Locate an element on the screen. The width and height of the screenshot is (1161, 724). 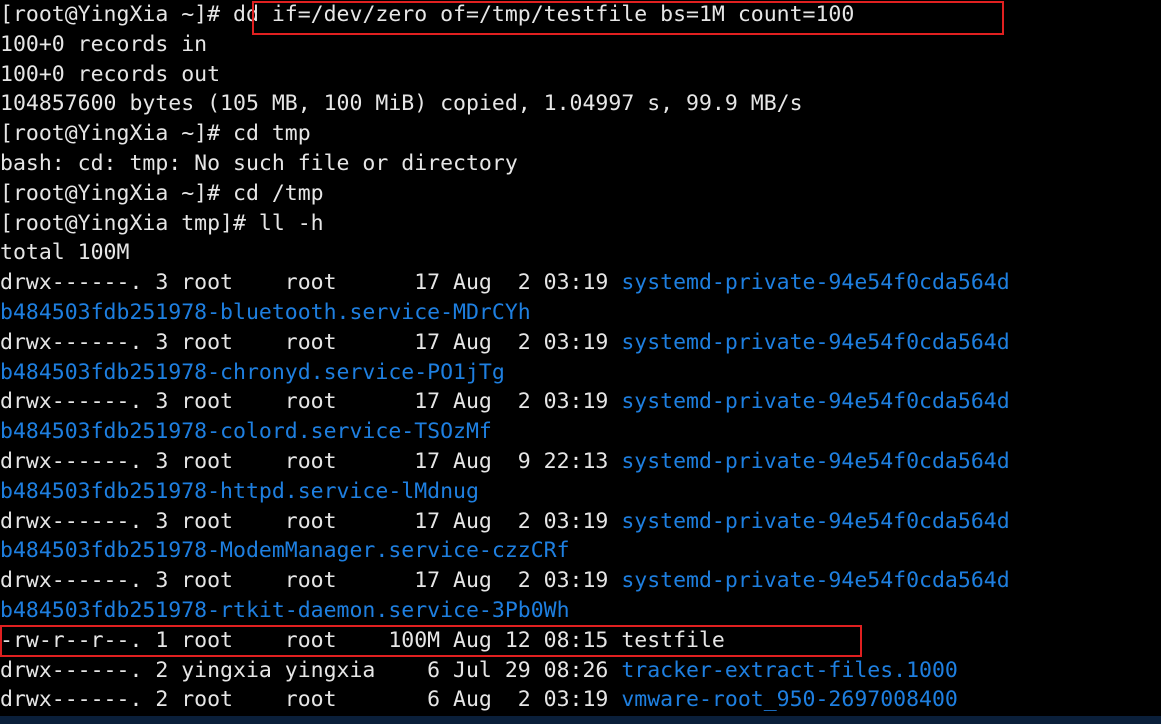
terminal-text: drwx------. 3 root root 17 Aug 9 22:13 is located at coordinates (311, 461).